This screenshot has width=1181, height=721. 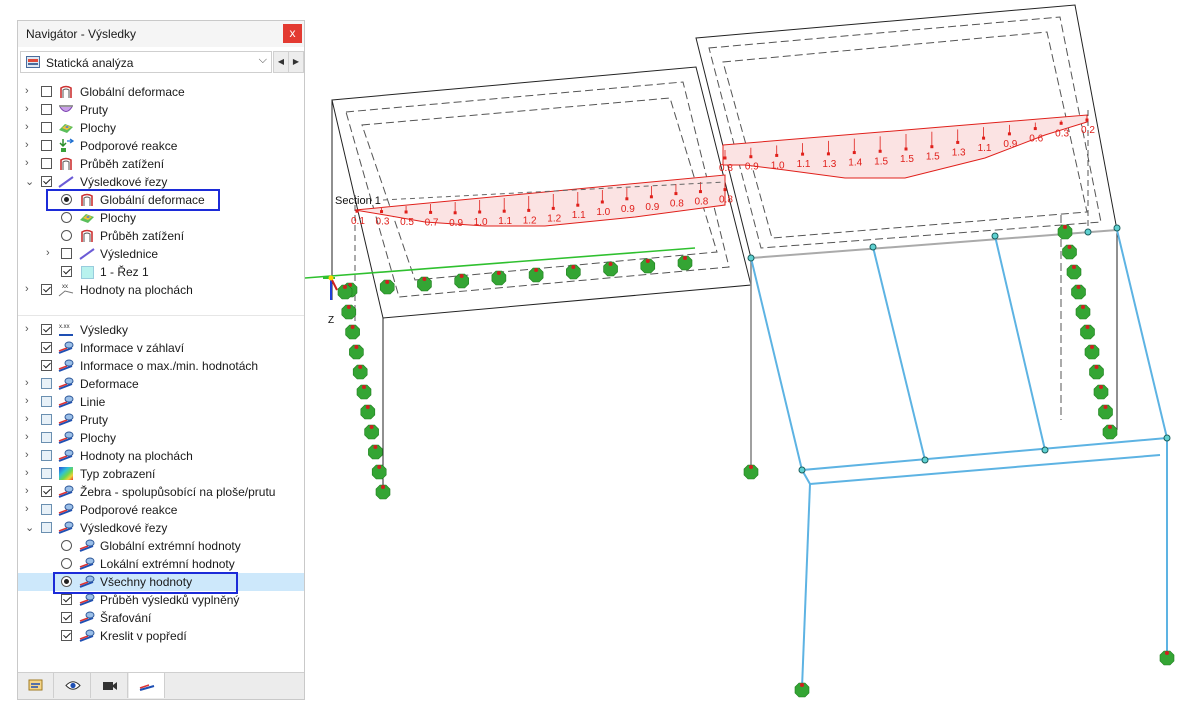 What do you see at coordinates (146, 62) in the screenshot?
I see `analysis-type-select: Statická analýza ⌵` at bounding box center [146, 62].